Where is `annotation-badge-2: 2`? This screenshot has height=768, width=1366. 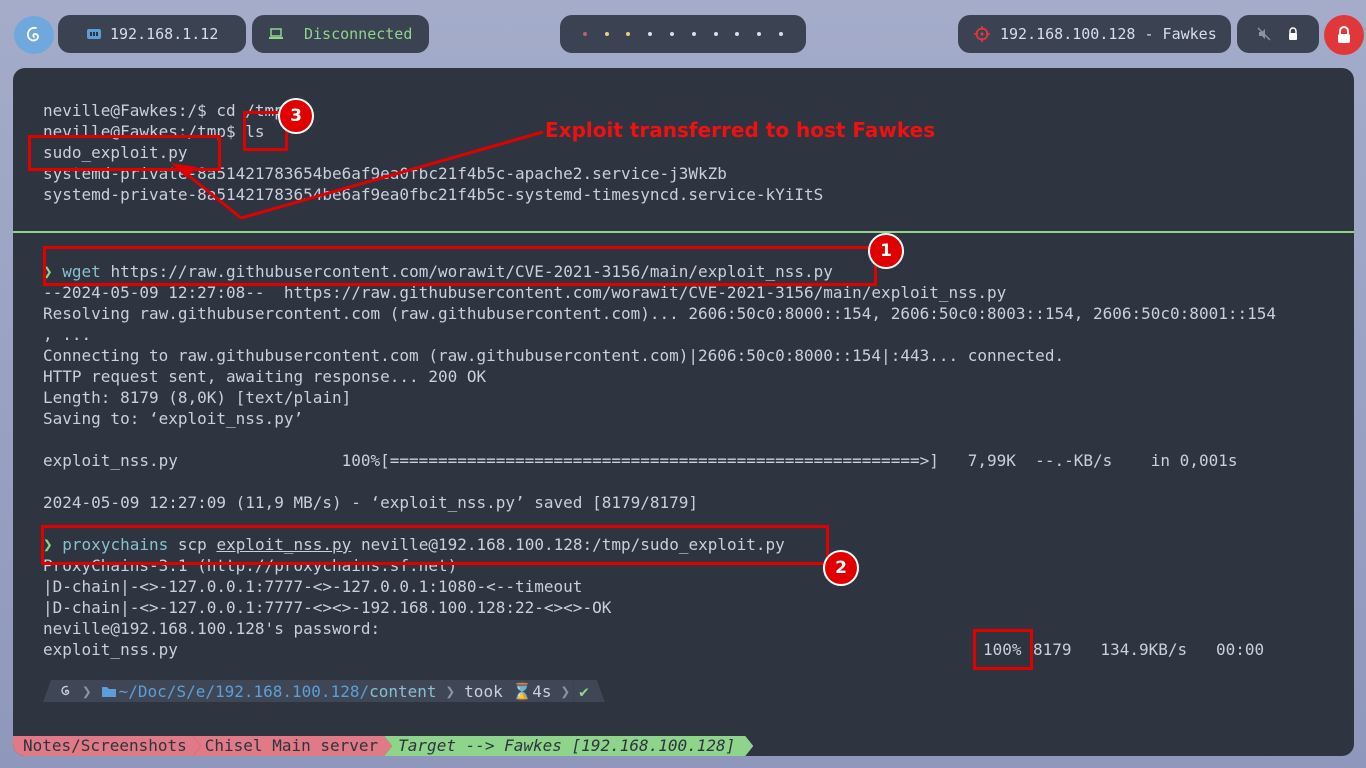 annotation-badge-2: 2 is located at coordinates (841, 568).